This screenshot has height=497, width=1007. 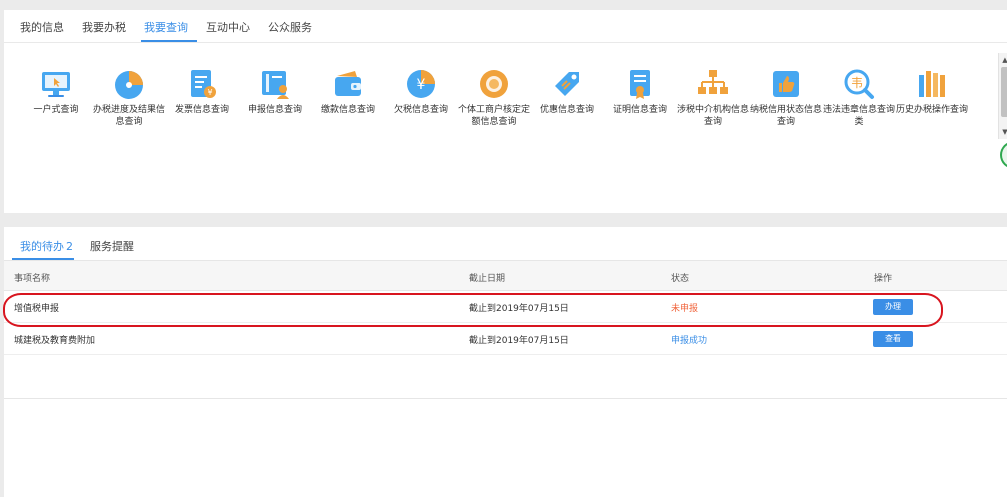 What do you see at coordinates (505, 398) in the screenshot?
I see `table-bottom-divider` at bounding box center [505, 398].